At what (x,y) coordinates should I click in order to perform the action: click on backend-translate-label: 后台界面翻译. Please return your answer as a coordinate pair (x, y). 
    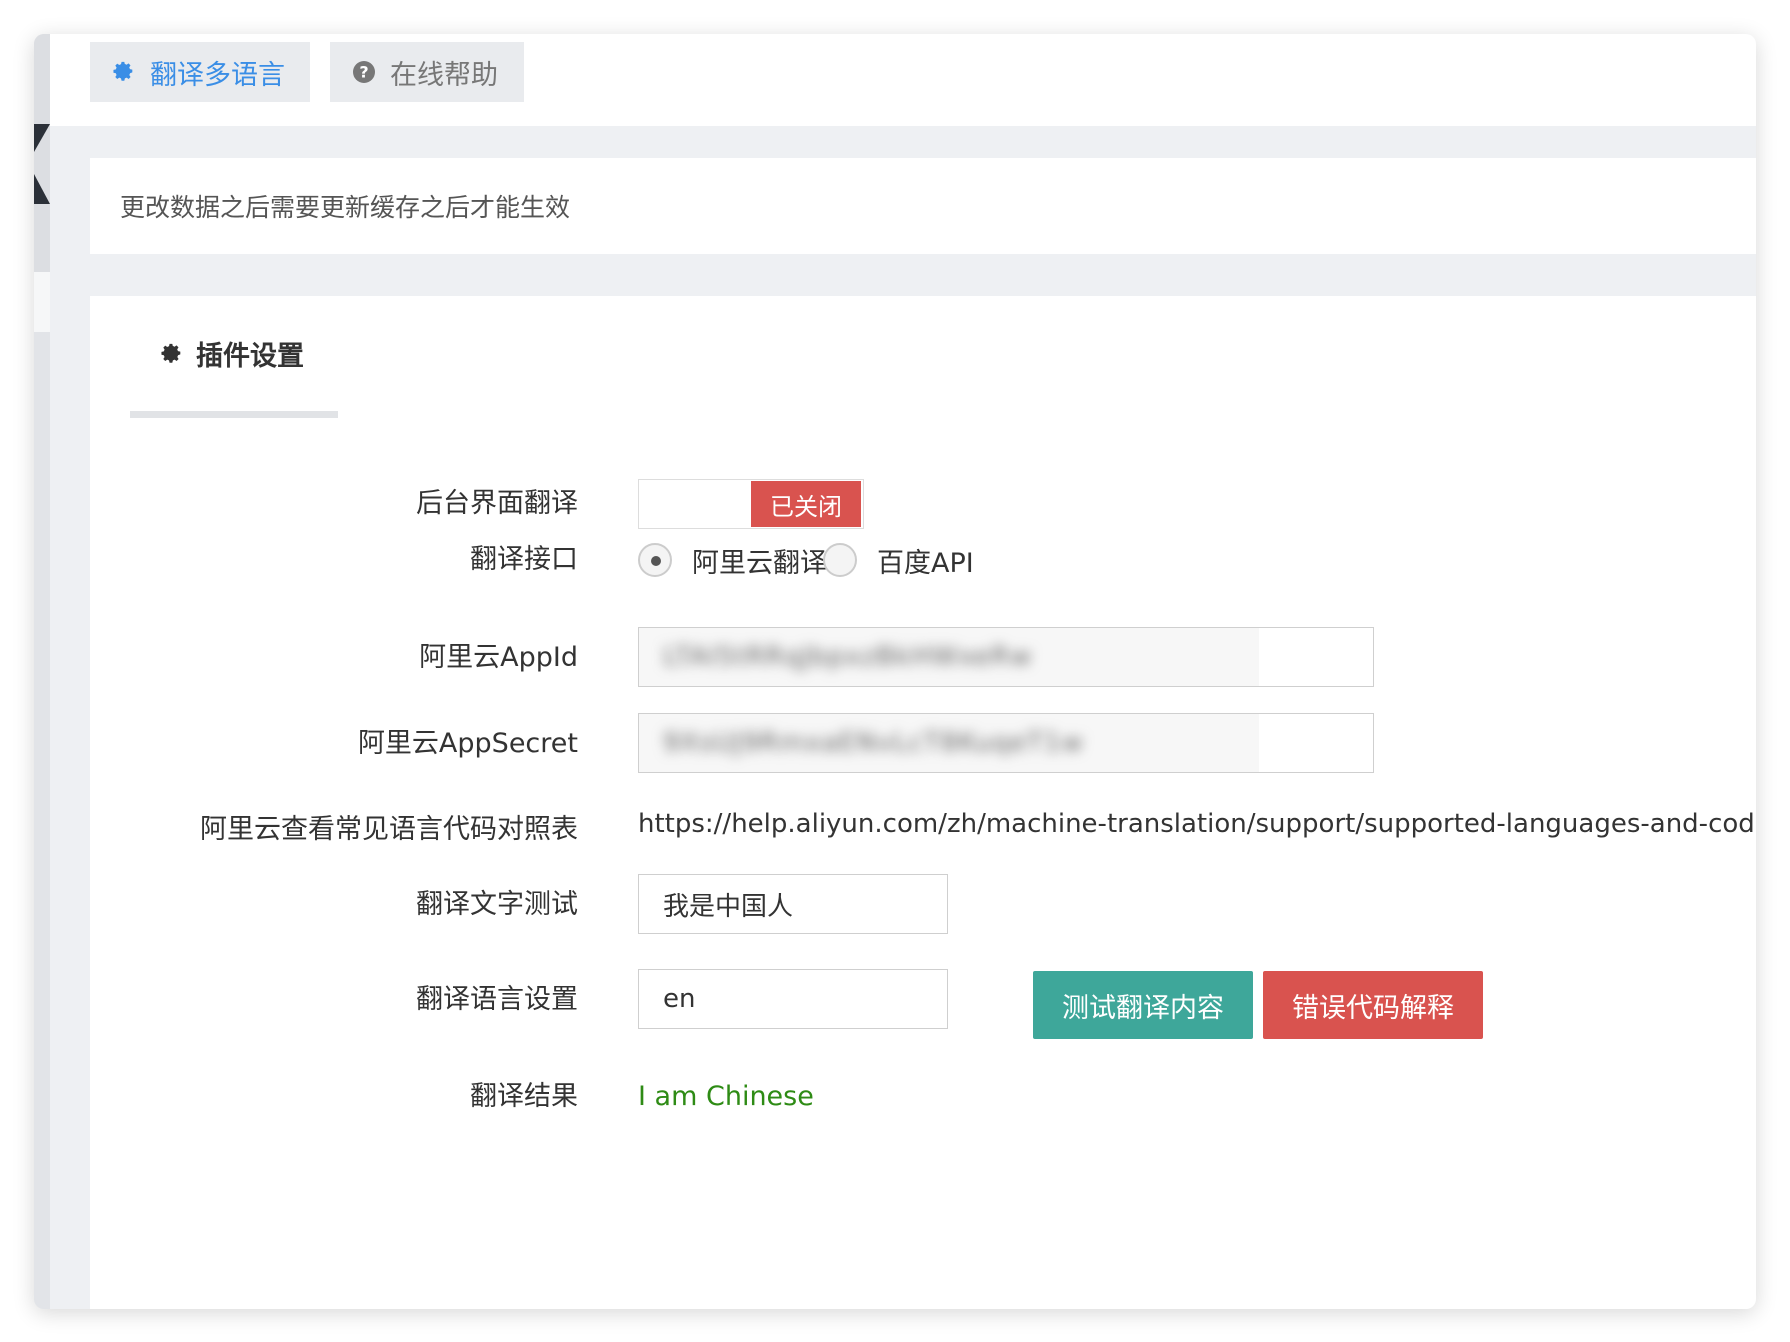
    Looking at the image, I should click on (497, 503).